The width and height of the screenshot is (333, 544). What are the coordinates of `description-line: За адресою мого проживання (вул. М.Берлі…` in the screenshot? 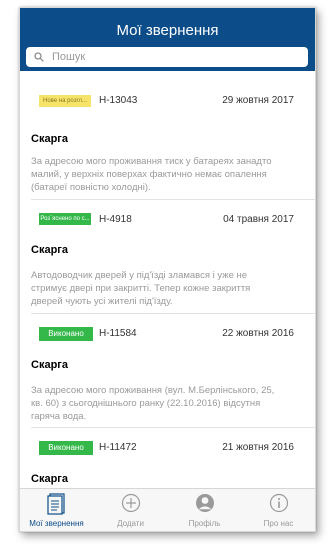 It's located at (153, 390).